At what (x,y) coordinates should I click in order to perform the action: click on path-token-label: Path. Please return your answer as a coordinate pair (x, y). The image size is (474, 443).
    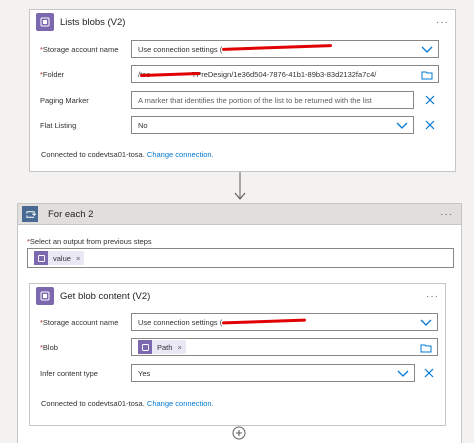
    Looking at the image, I should click on (165, 347).